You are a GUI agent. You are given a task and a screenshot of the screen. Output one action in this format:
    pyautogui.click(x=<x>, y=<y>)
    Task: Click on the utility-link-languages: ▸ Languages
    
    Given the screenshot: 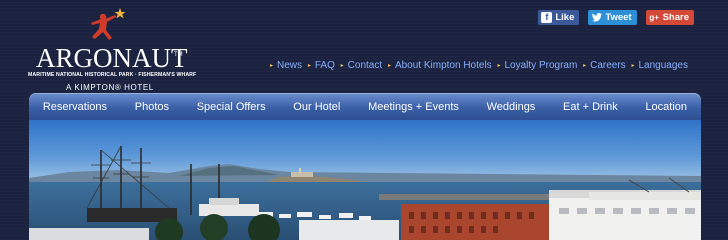 What is the action you would take?
    pyautogui.click(x=659, y=65)
    